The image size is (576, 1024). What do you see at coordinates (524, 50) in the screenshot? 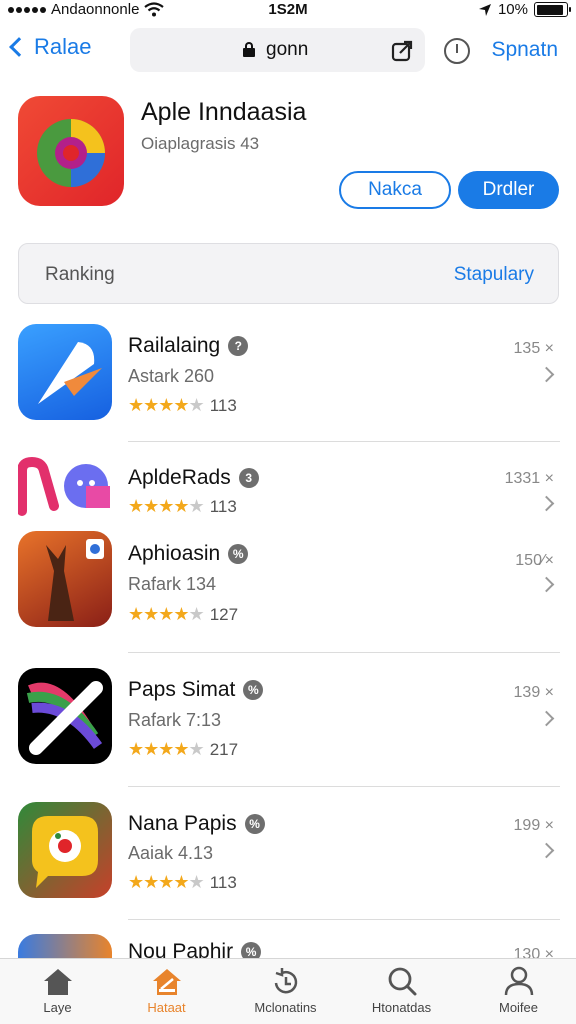
I see `nav-right-link: Spnatn` at bounding box center [524, 50].